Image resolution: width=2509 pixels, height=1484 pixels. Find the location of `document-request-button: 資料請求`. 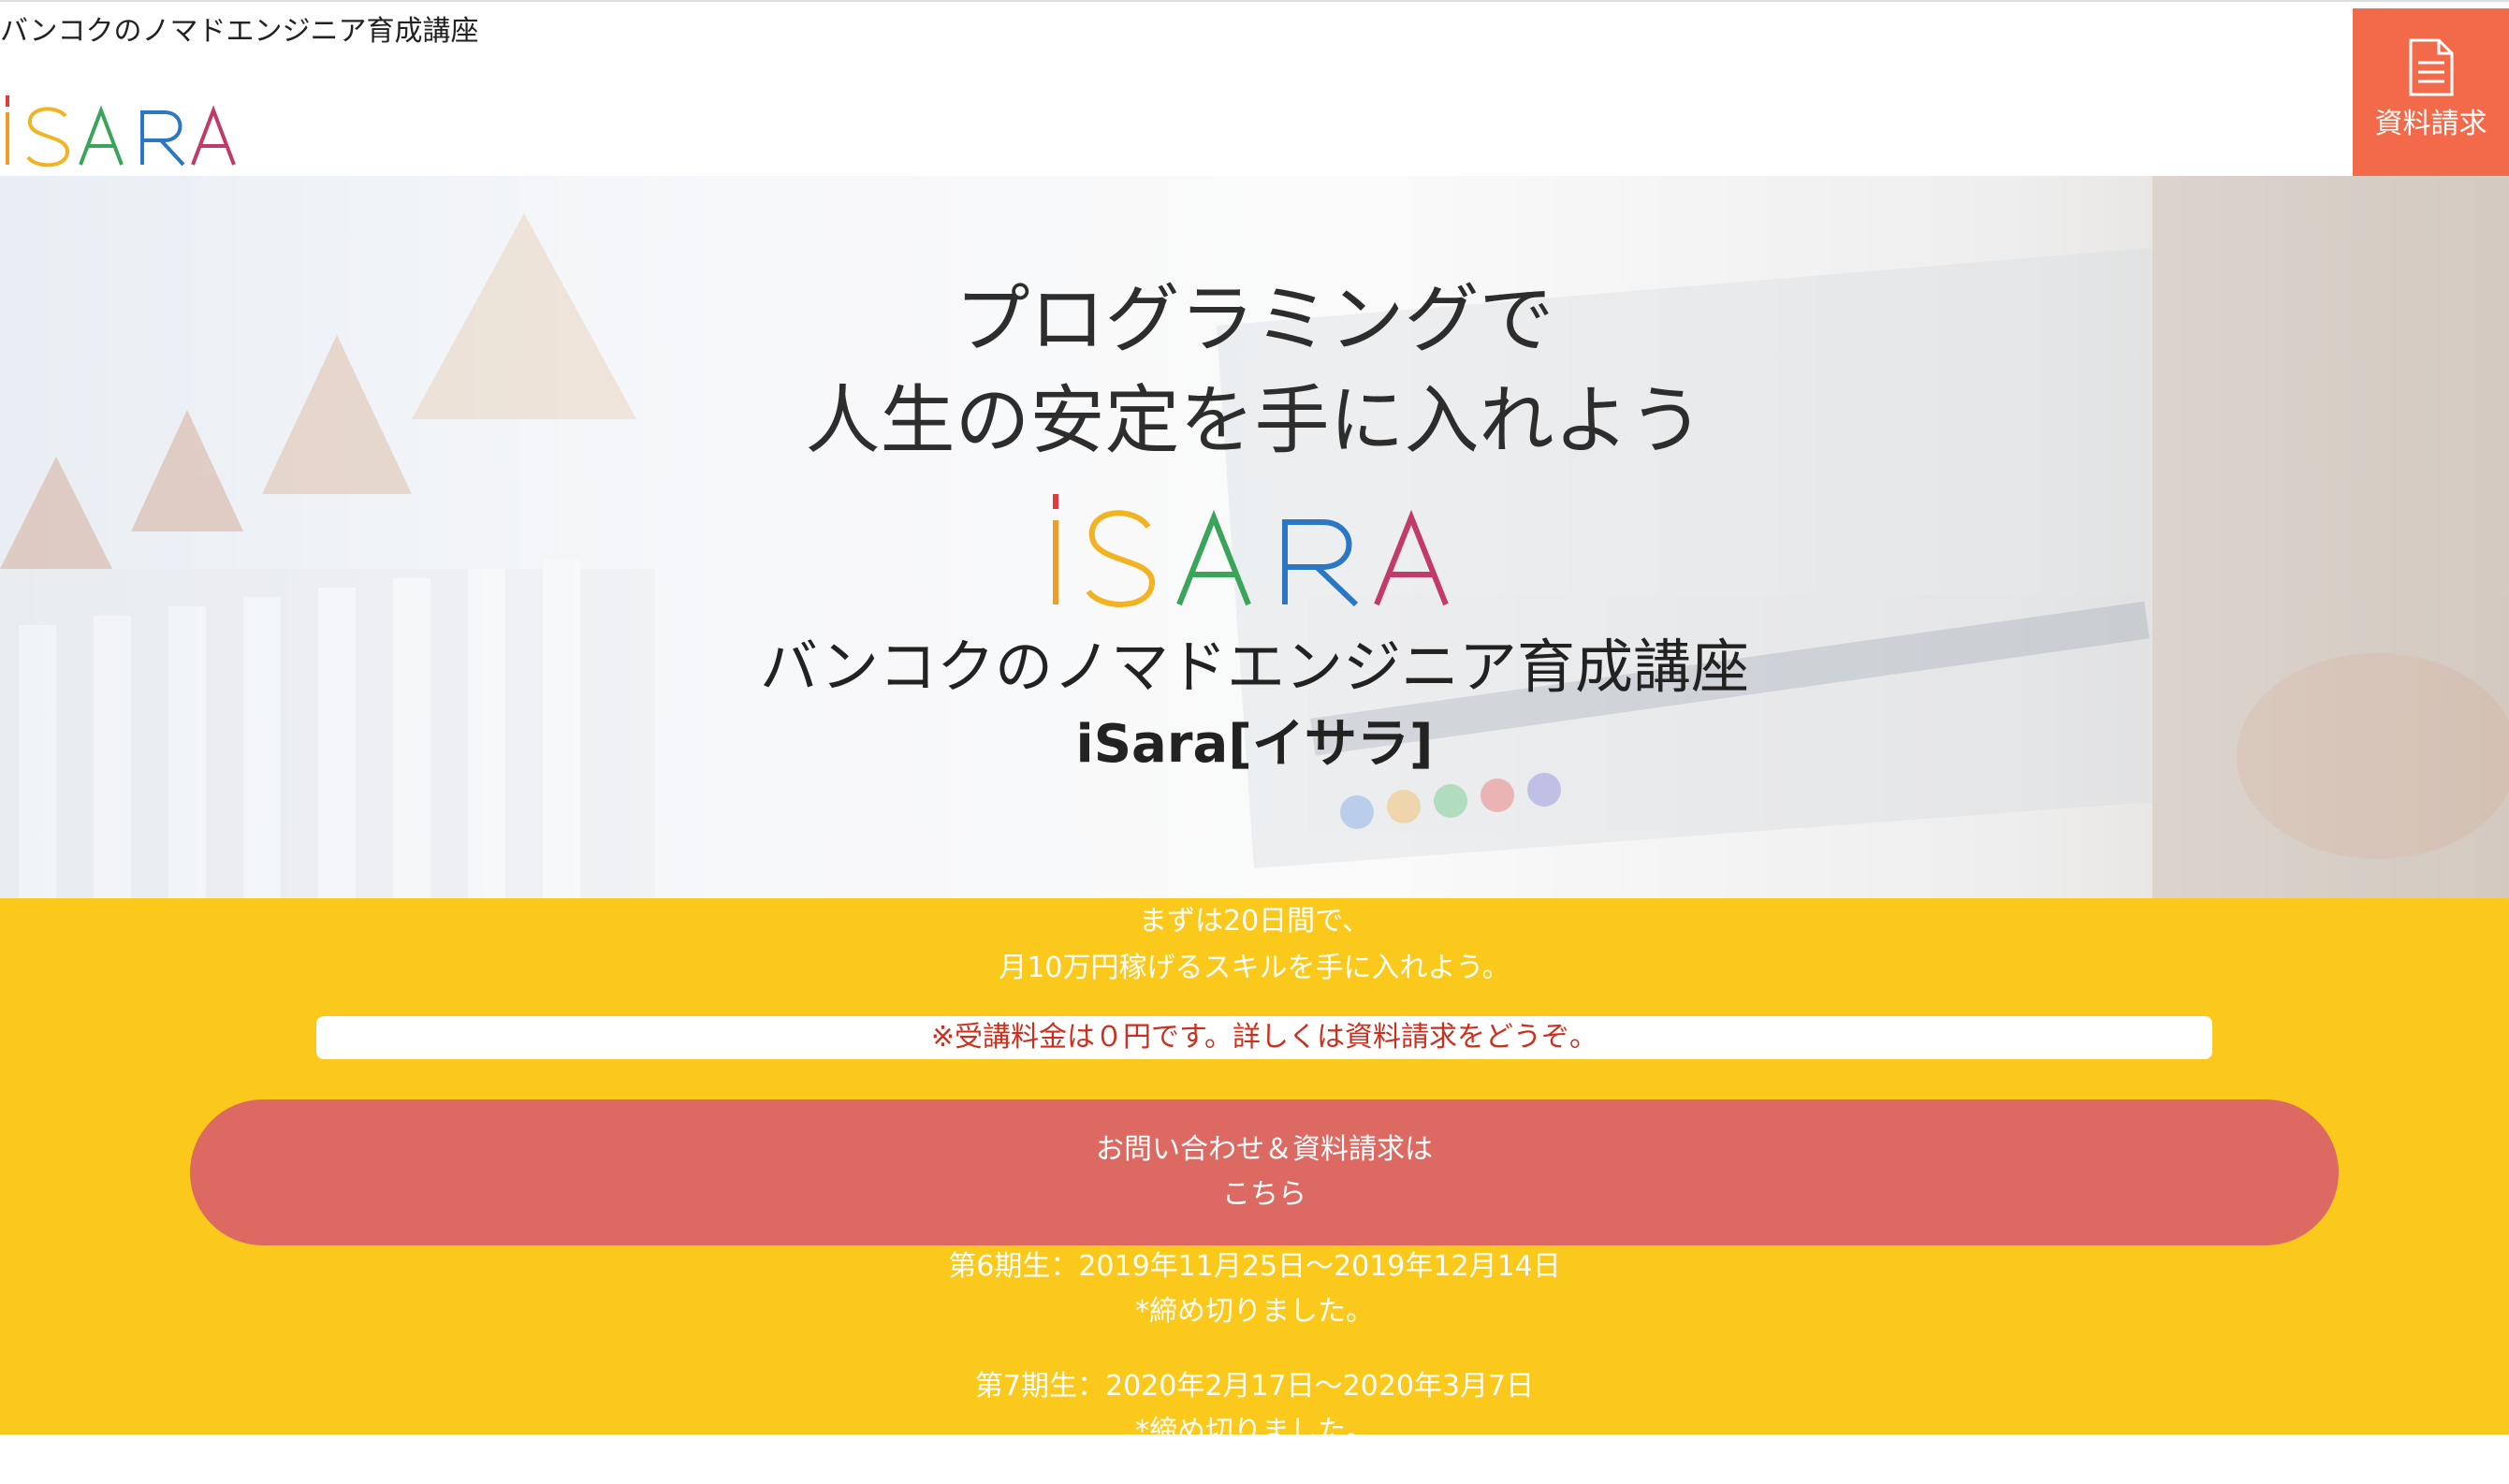

document-request-button: 資料請求 is located at coordinates (2431, 93).